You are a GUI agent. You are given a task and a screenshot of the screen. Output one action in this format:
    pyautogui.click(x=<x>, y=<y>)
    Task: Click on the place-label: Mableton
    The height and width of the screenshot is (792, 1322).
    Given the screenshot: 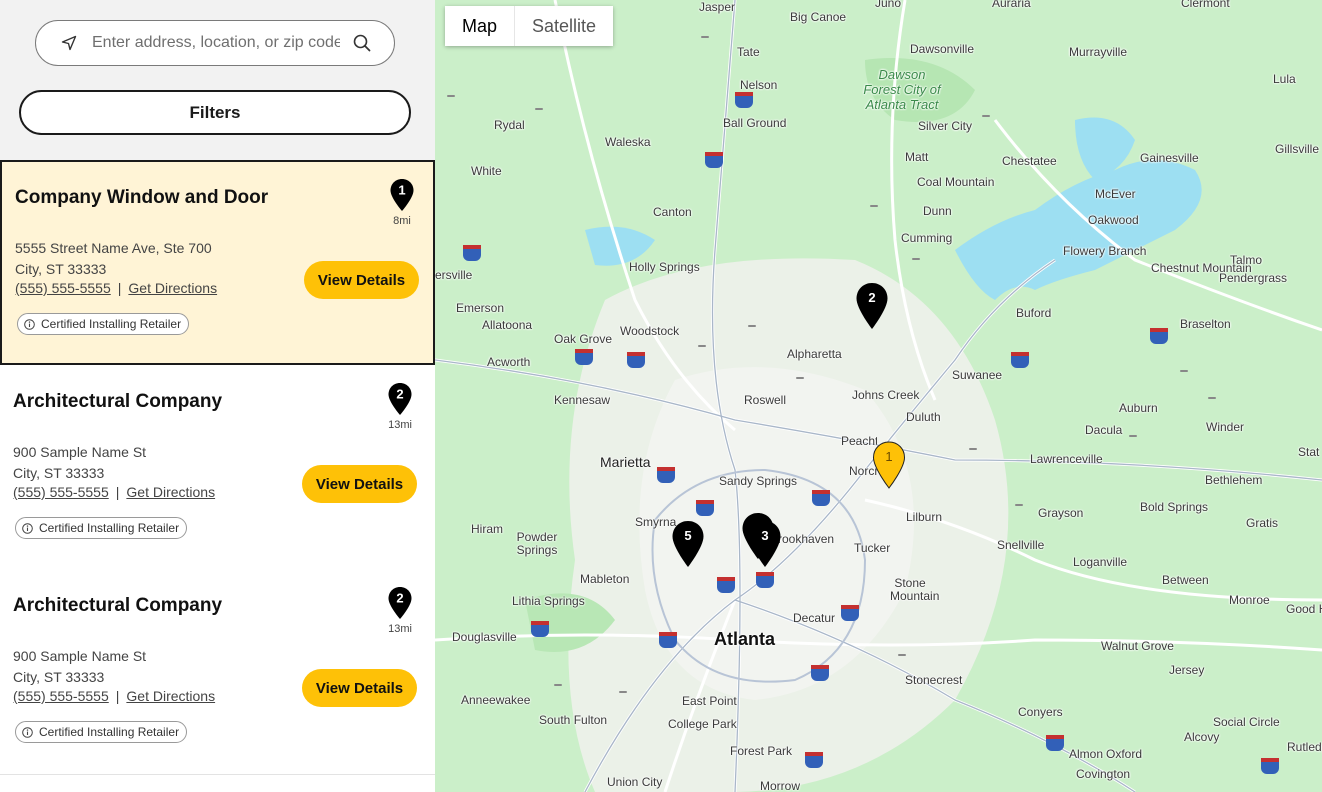 What is the action you would take?
    pyautogui.click(x=605, y=579)
    